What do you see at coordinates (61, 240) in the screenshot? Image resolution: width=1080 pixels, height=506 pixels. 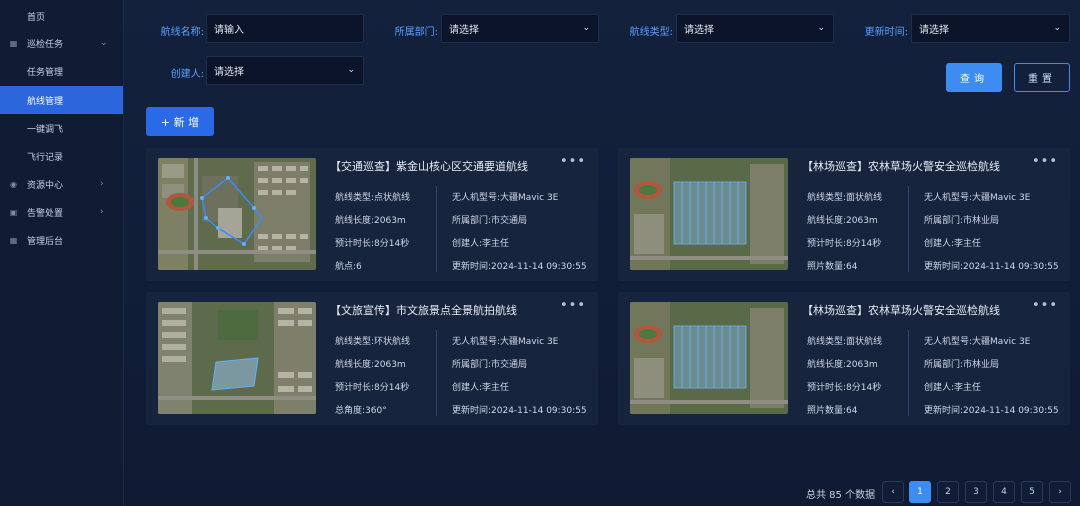 I see `sidebar-item-admin-backend: ▦ 管理后台` at bounding box center [61, 240].